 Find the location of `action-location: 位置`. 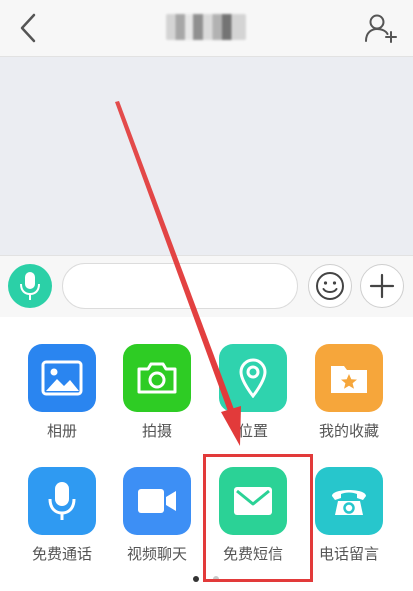

action-location: 位置 is located at coordinates (253, 399).